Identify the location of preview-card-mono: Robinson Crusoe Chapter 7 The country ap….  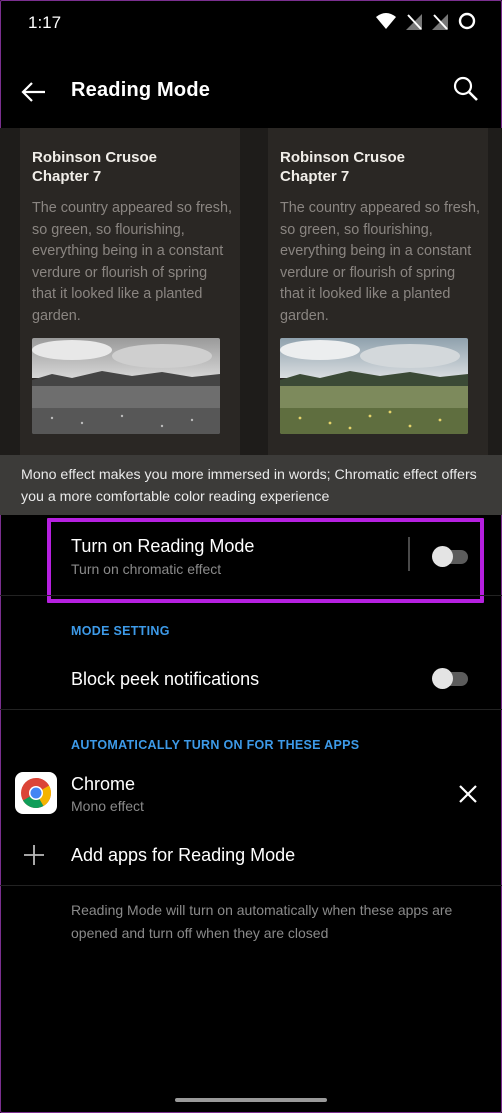
(130, 293).